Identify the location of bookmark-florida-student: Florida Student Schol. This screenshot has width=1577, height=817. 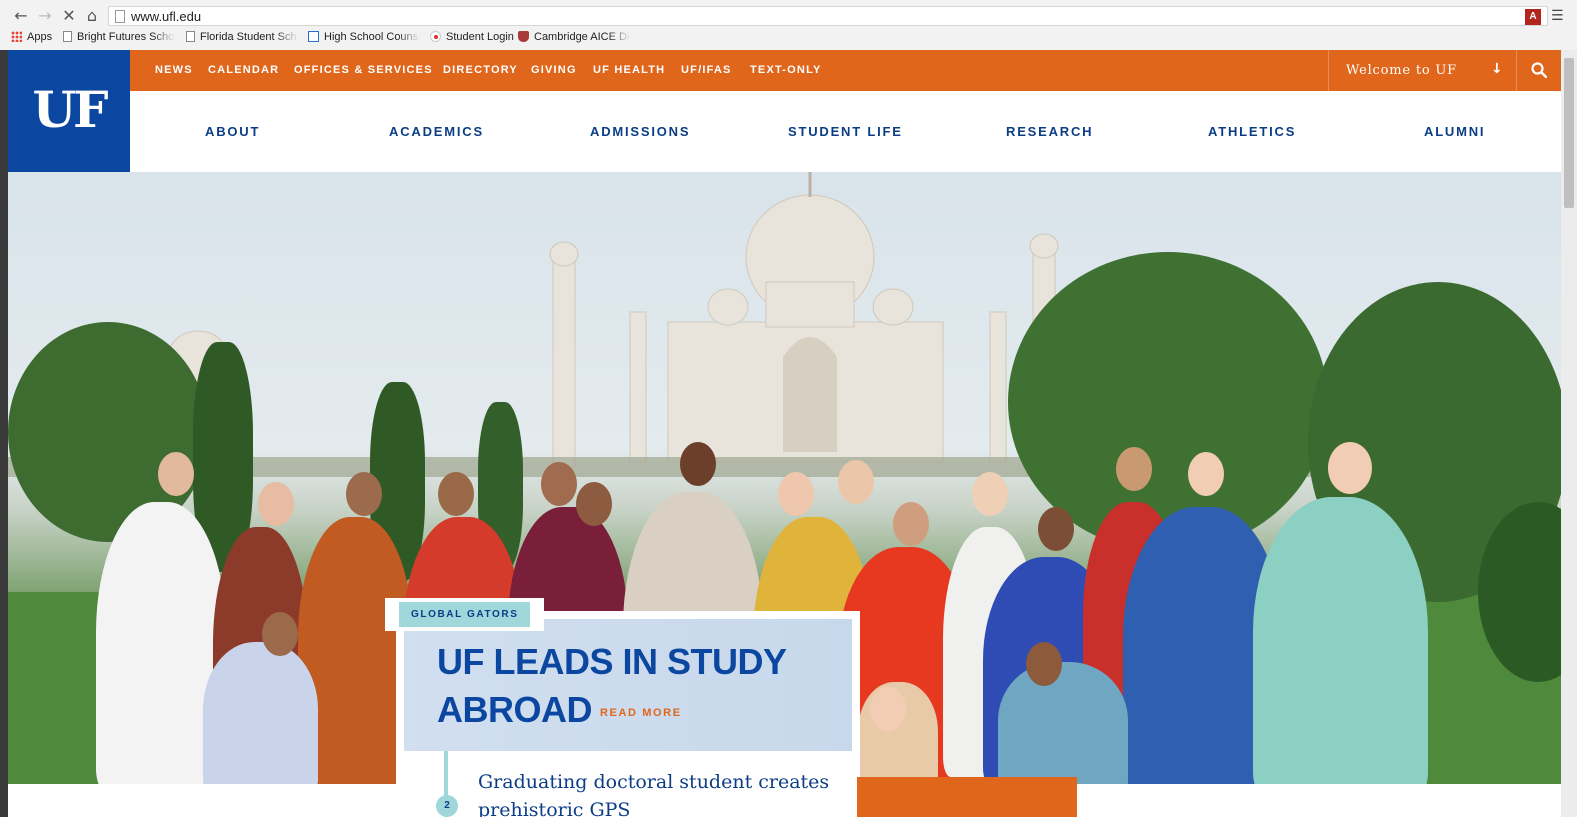
(242, 39).